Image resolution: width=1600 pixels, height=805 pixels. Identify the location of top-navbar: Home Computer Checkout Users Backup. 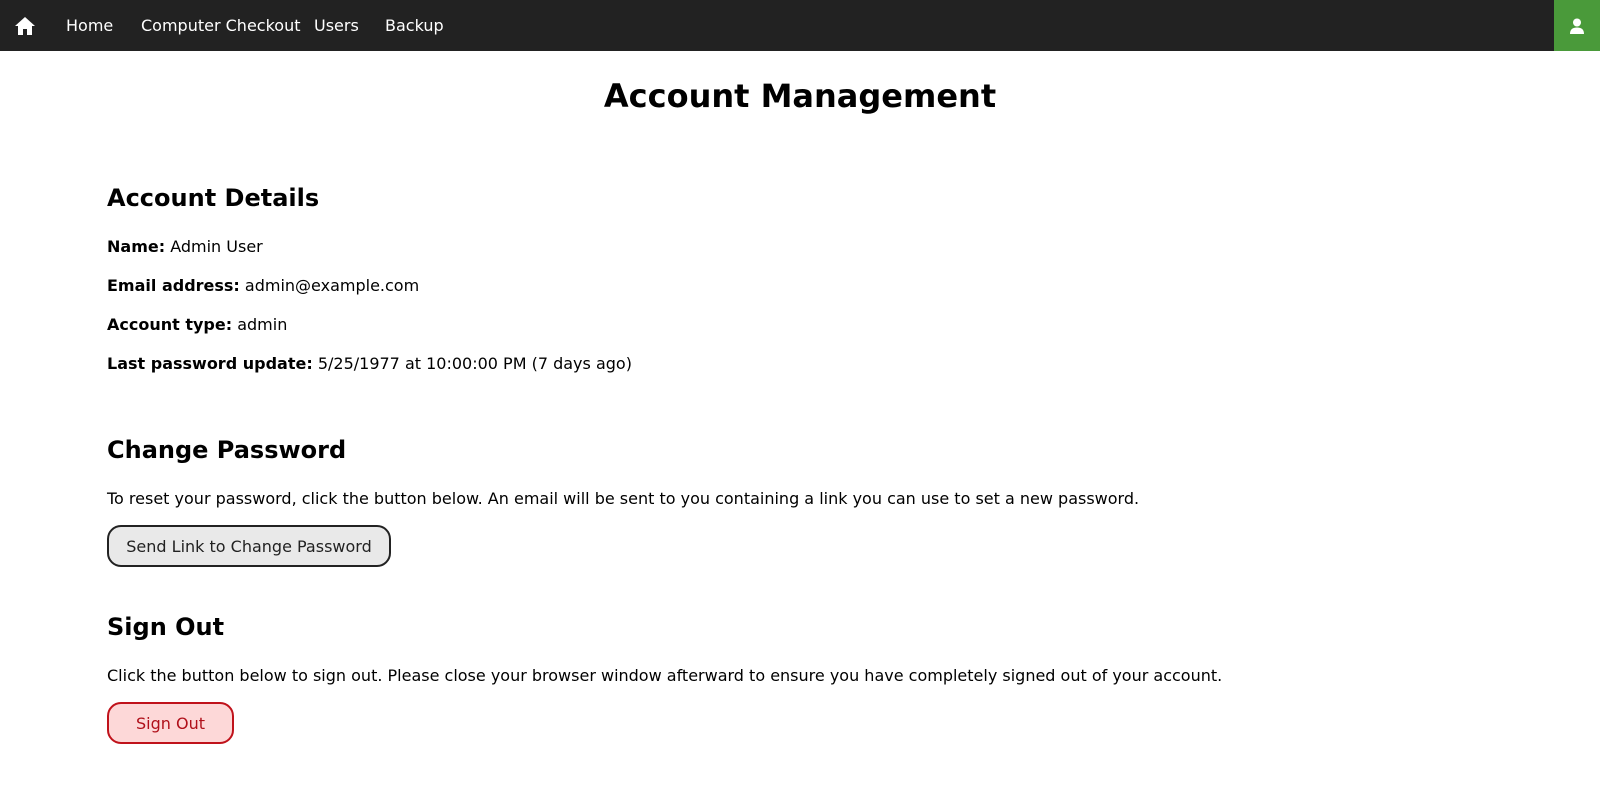
(800, 25).